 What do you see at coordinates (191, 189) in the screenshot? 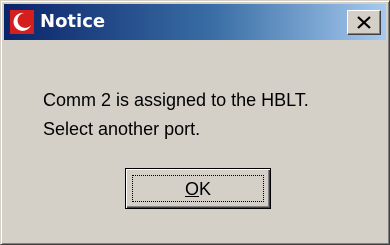
I see `ok-mnemonic: O` at bounding box center [191, 189].